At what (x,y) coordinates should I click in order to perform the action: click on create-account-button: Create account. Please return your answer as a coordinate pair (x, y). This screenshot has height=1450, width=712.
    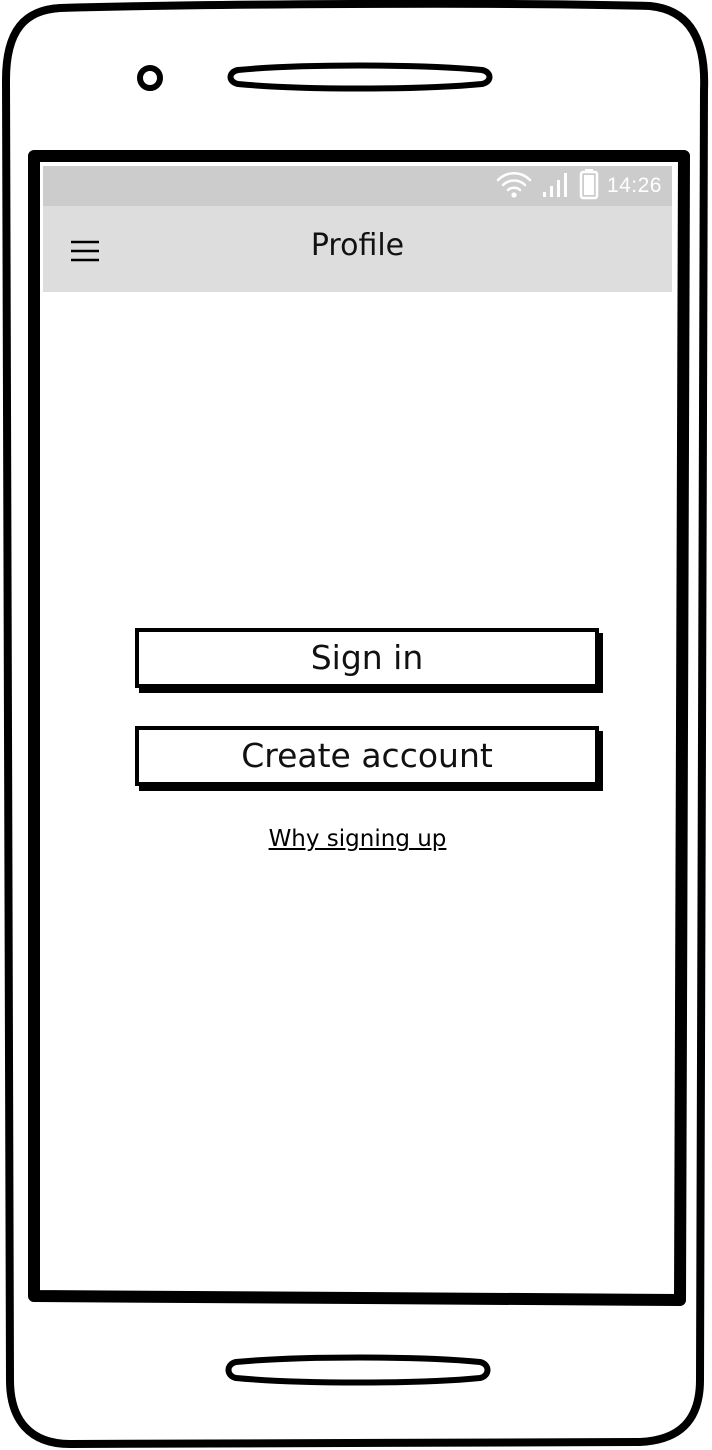
    Looking at the image, I should click on (367, 756).